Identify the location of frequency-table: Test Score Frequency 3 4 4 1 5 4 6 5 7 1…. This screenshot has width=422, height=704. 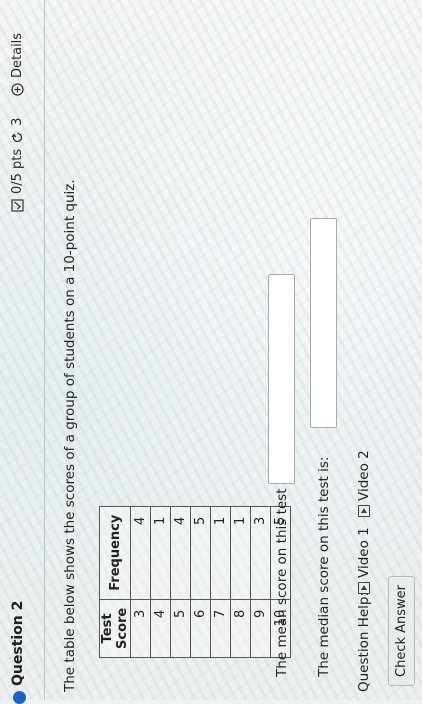
(195, 581).